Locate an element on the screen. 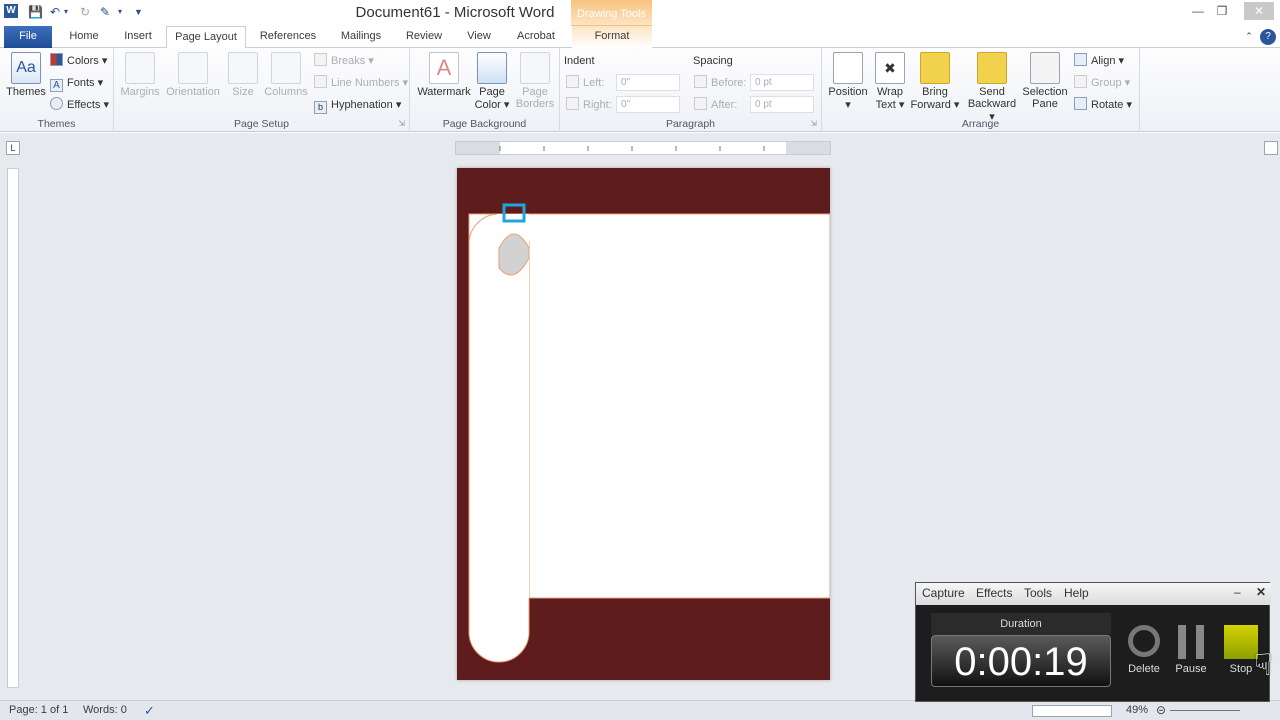 The height and width of the screenshot is (720, 1280). orientation-button: Orientation is located at coordinates (193, 75).